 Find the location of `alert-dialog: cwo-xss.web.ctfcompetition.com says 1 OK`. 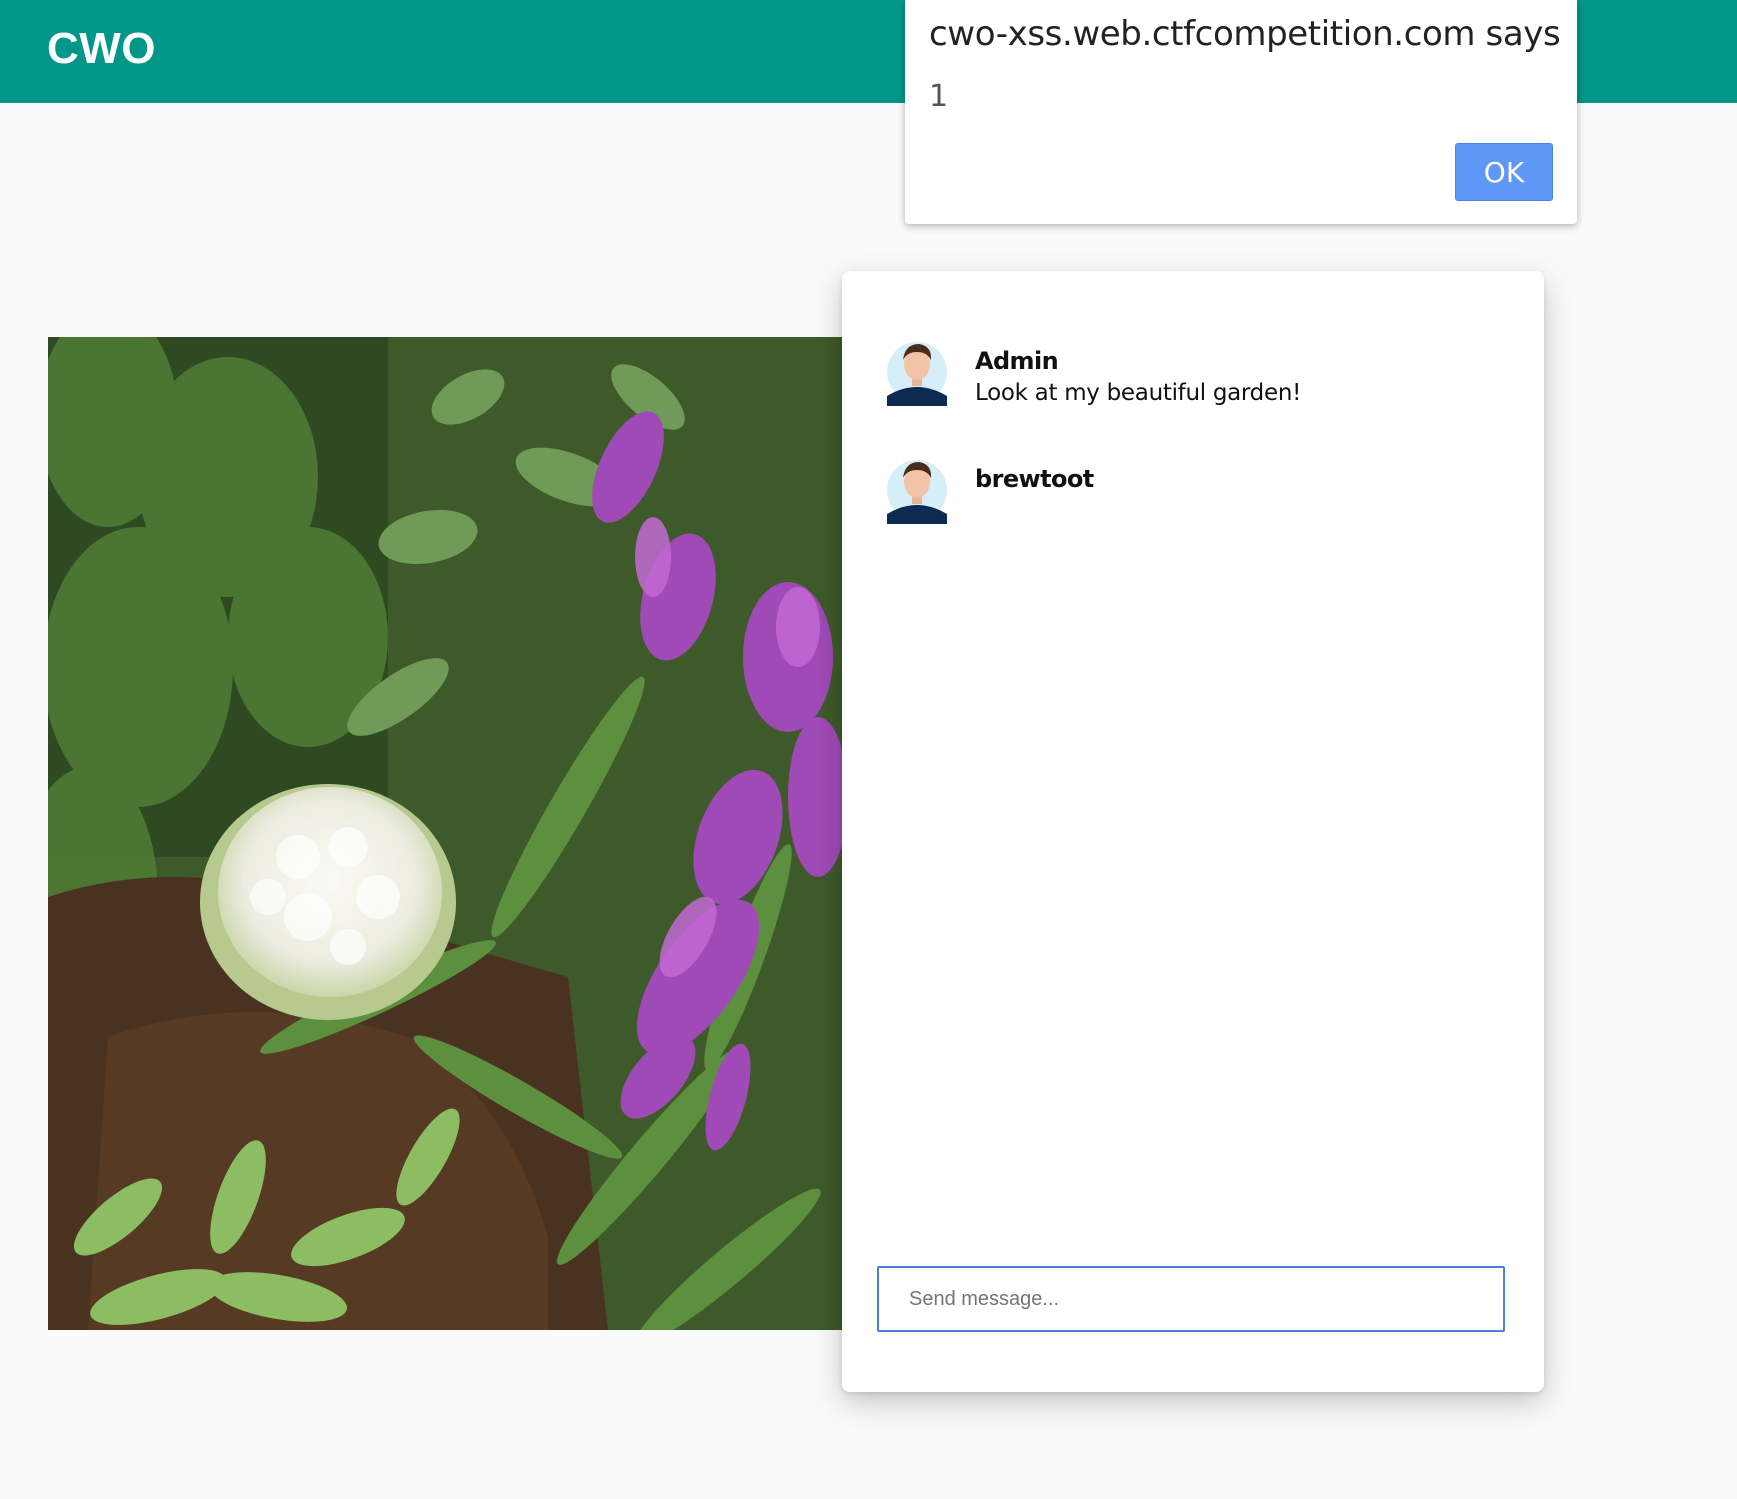

alert-dialog: cwo-xss.web.ctfcompetition.com says 1 OK is located at coordinates (1241, 112).